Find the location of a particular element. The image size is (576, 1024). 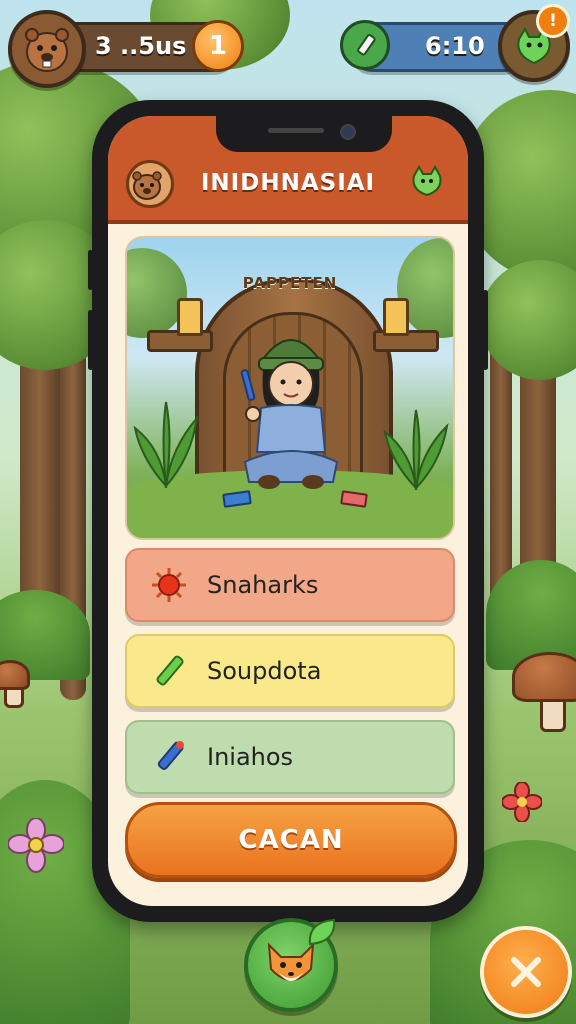

close-icon is located at coordinates (526, 972).